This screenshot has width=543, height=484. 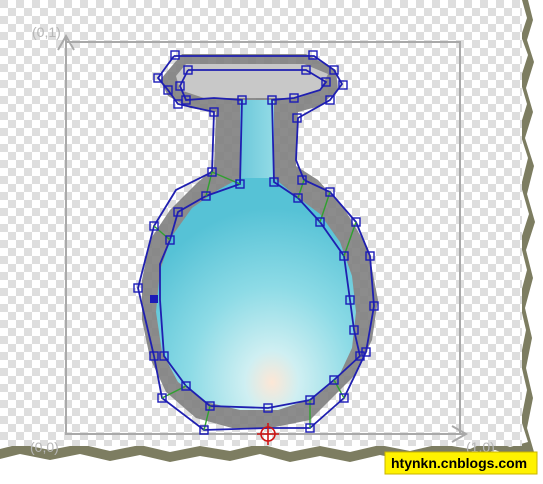 I want to click on y-end-label: (0,1), so click(x=46, y=32).